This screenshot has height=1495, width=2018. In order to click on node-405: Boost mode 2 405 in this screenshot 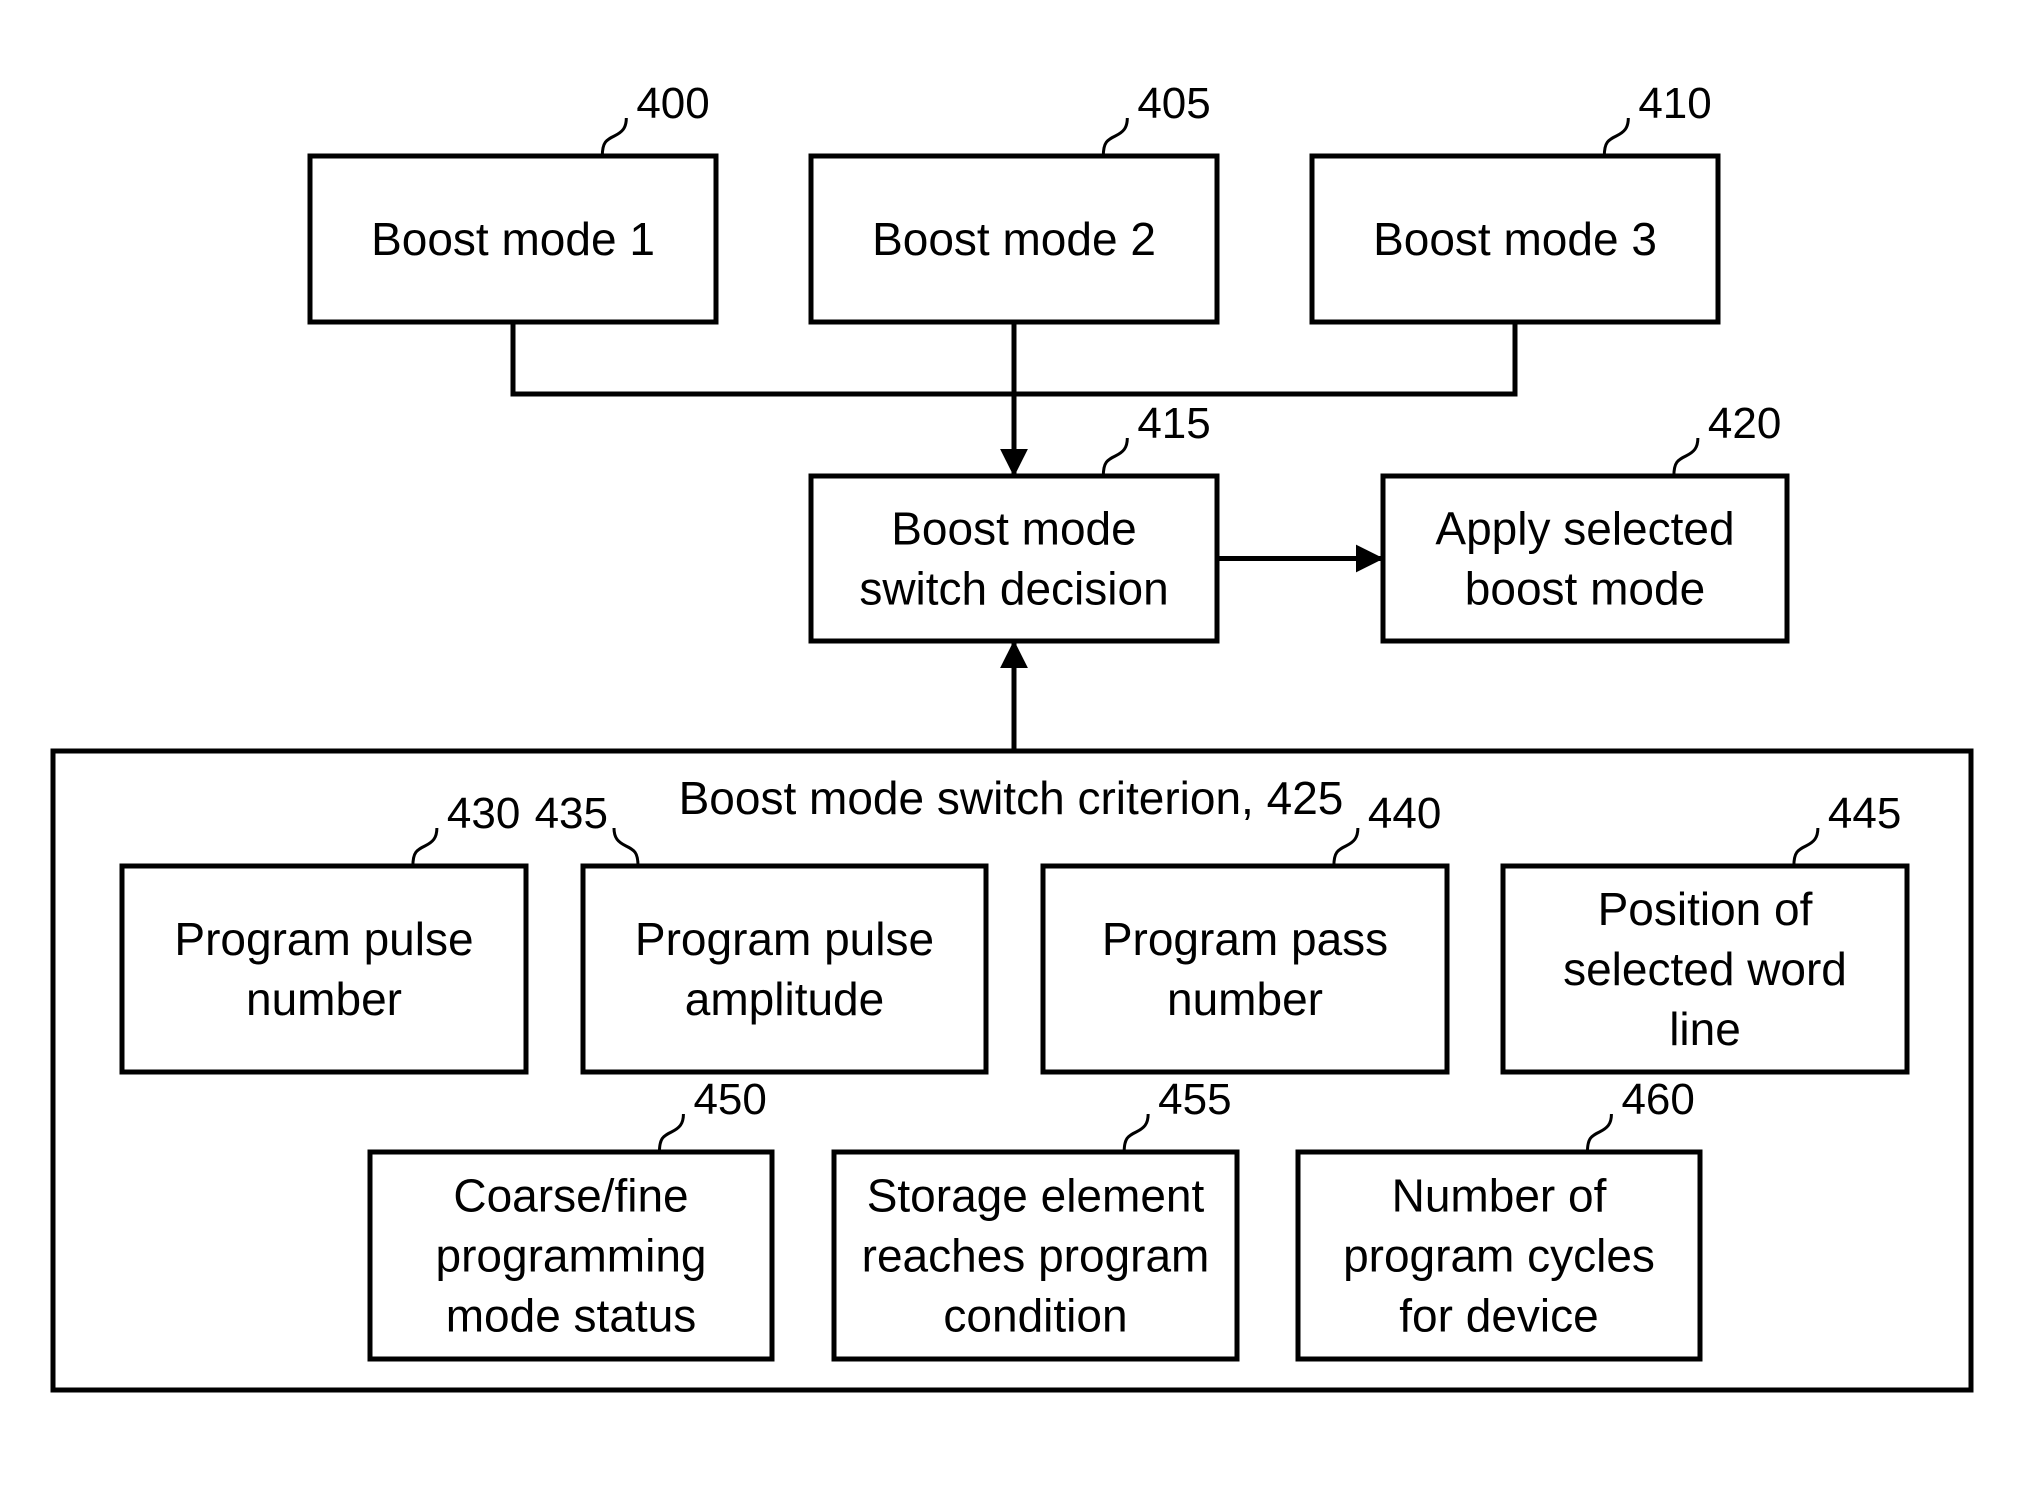, I will do `click(1014, 202)`.